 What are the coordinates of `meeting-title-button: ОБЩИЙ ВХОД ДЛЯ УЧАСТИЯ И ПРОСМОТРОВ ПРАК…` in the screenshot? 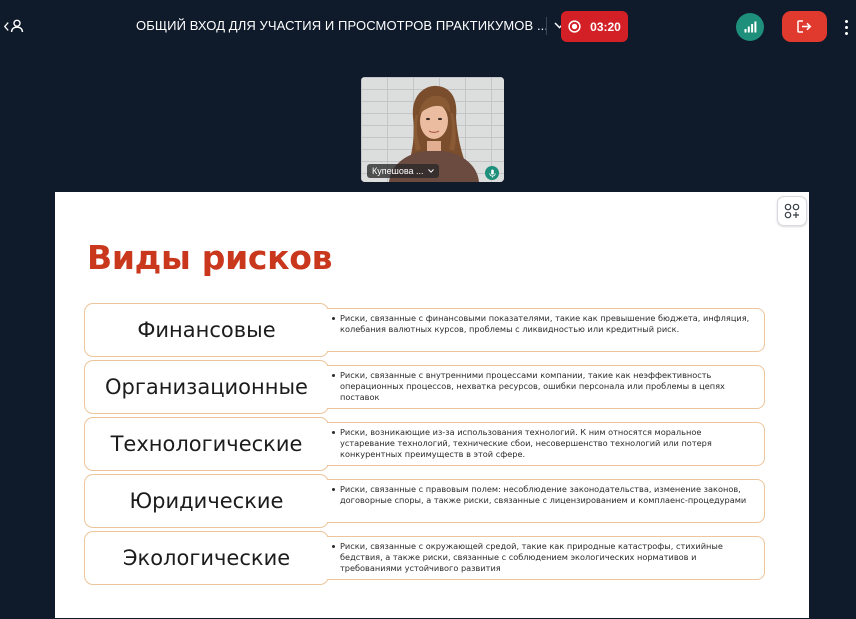 It's located at (350, 25).